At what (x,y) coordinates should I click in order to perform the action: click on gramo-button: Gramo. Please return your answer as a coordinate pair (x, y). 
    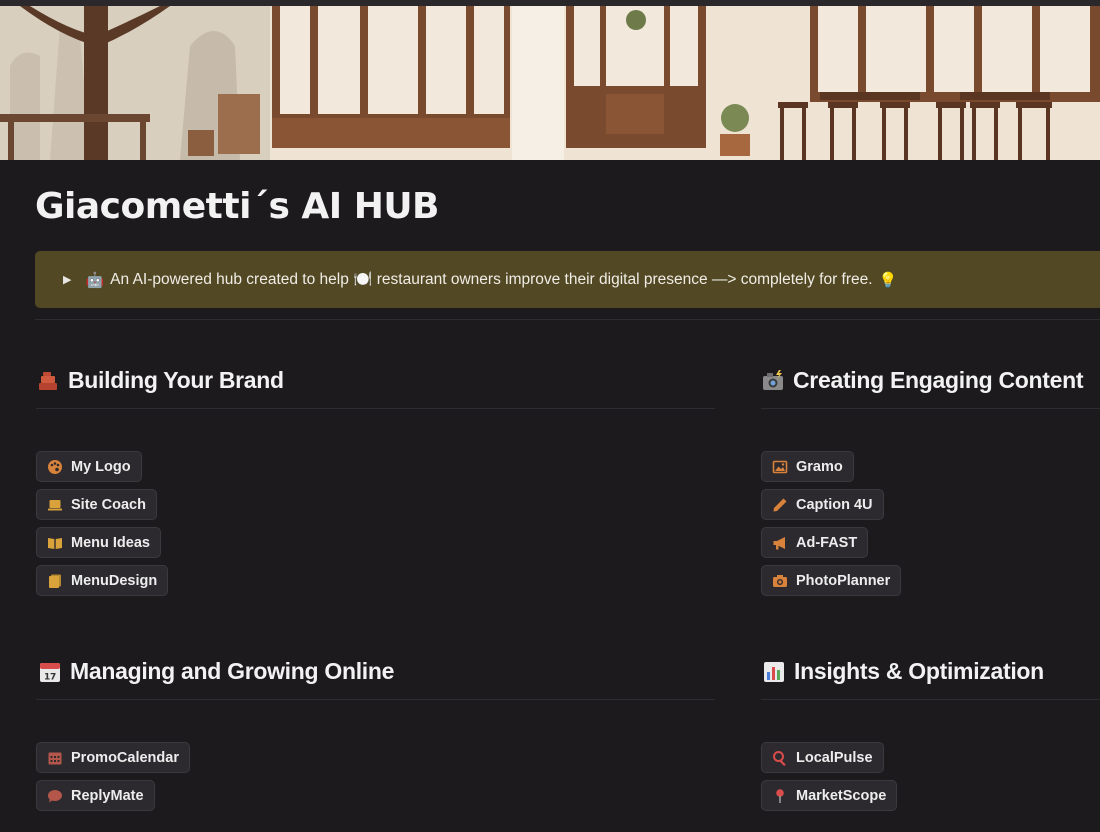
    Looking at the image, I should click on (807, 466).